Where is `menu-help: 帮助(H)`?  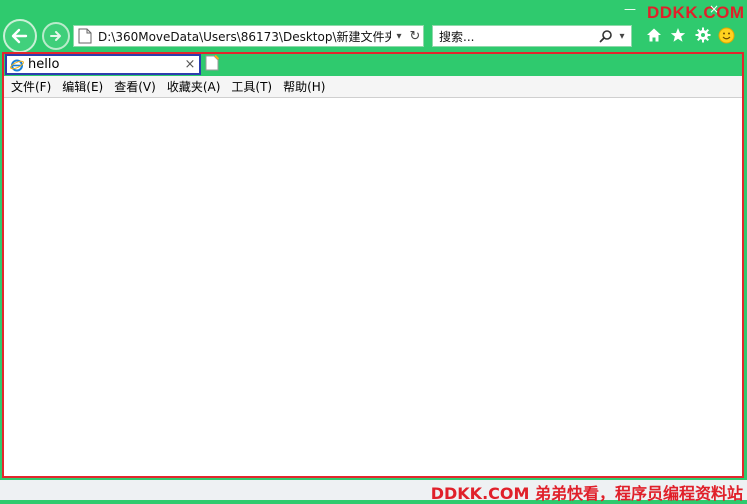
menu-help: 帮助(H) is located at coordinates (304, 86).